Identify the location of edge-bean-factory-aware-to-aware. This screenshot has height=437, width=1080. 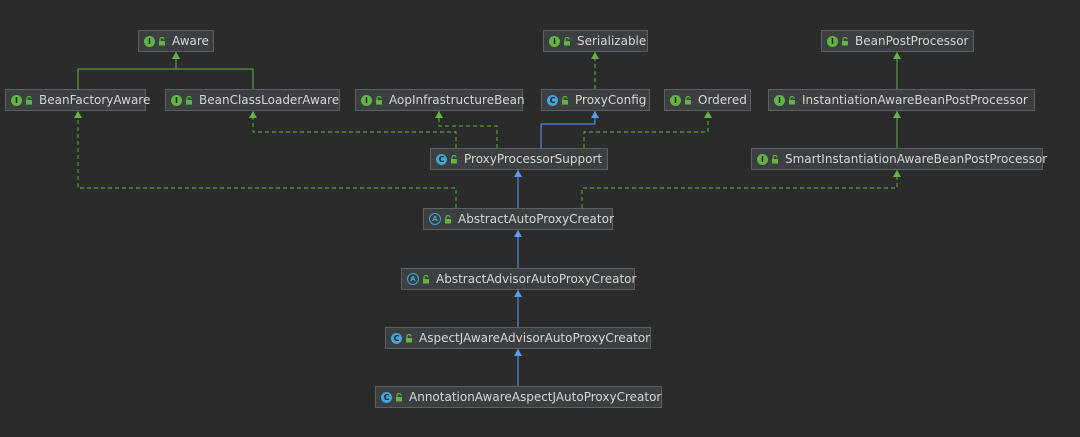
(128, 70).